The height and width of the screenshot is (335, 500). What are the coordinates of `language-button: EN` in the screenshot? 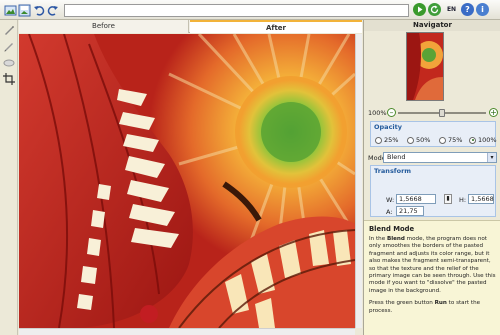 It's located at (451, 10).